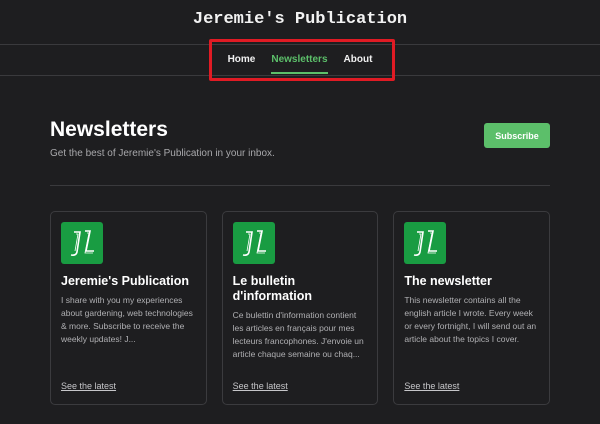  Describe the element at coordinates (300, 75) in the screenshot. I see `nav-divider` at that location.